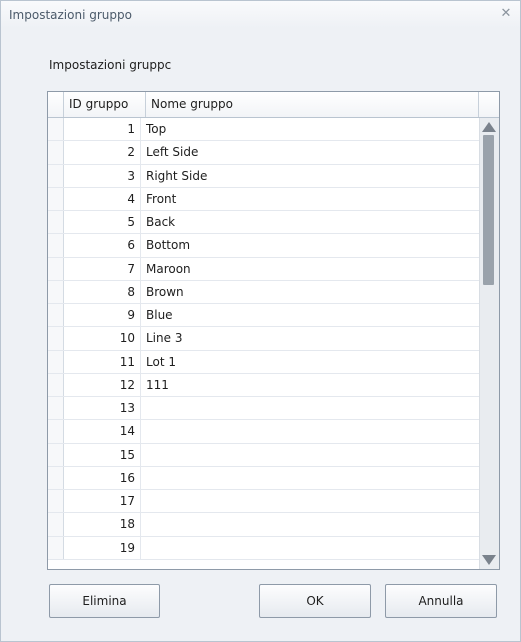 The width and height of the screenshot is (521, 642). Describe the element at coordinates (102, 152) in the screenshot. I see `cell-group-id: 2` at that location.